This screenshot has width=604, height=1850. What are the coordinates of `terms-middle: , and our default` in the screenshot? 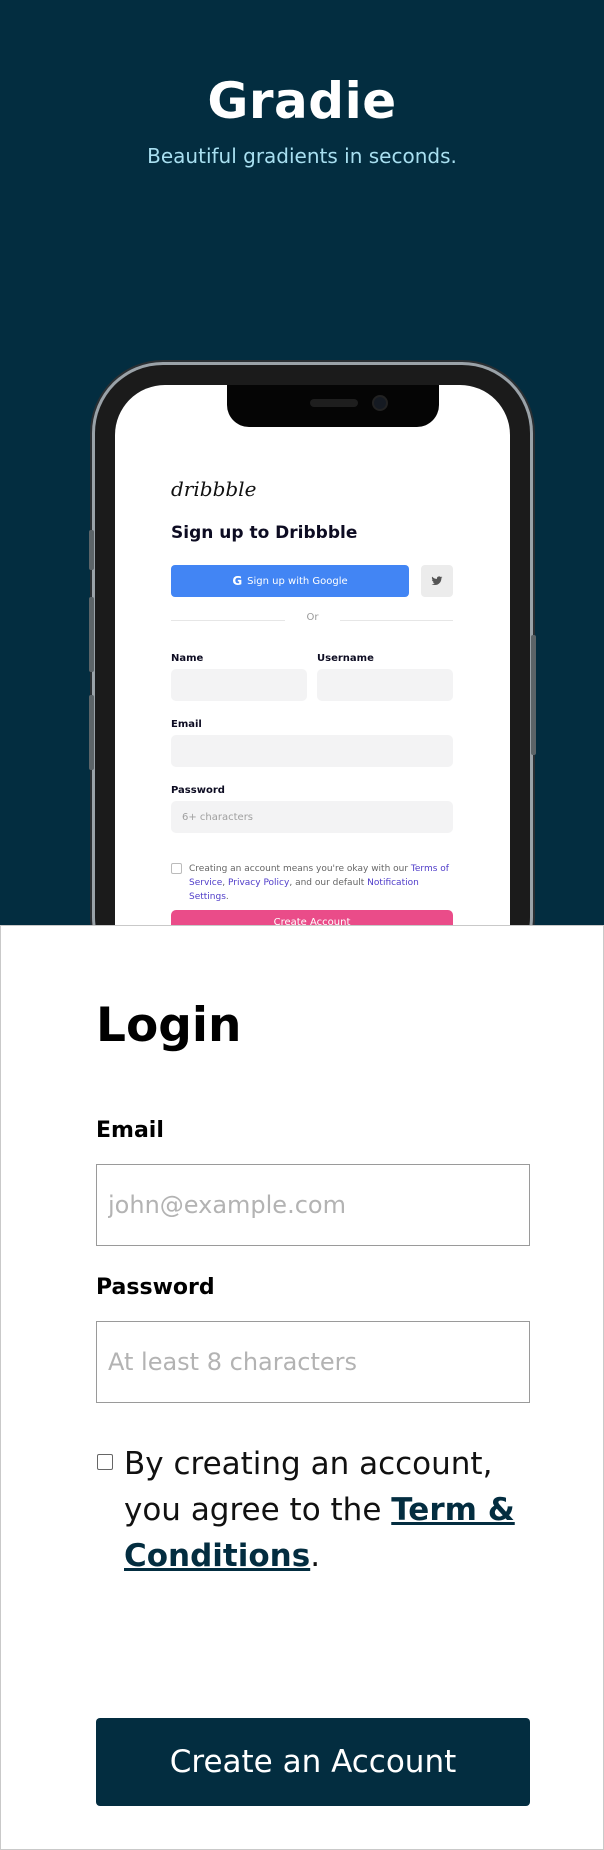 It's located at (328, 883).